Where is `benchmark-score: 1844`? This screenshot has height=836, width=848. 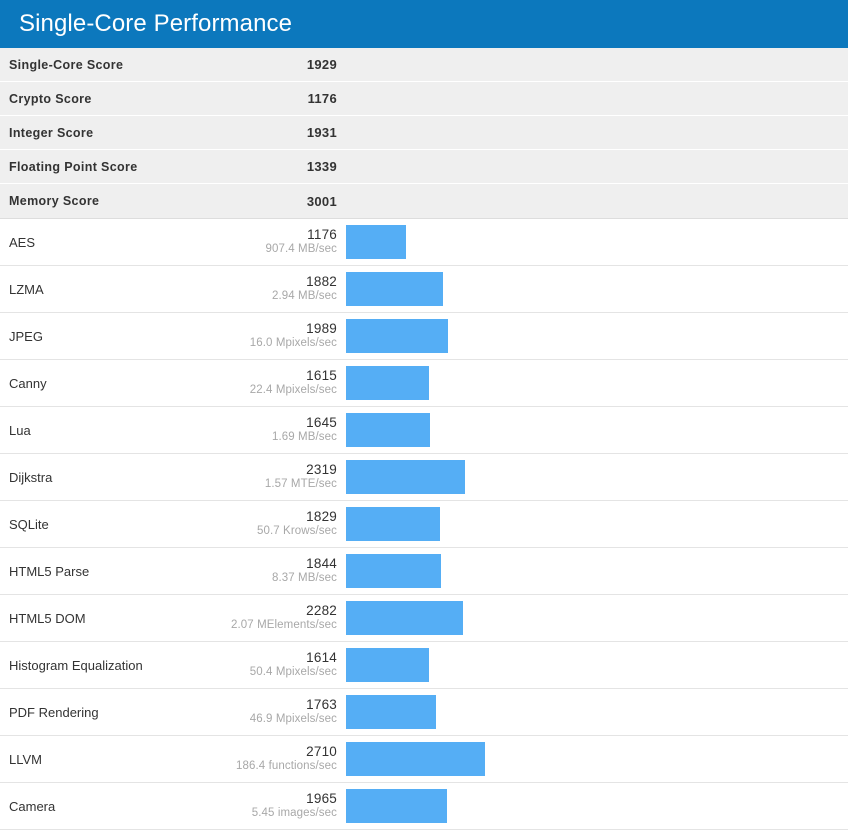
benchmark-score: 1844 is located at coordinates (321, 564).